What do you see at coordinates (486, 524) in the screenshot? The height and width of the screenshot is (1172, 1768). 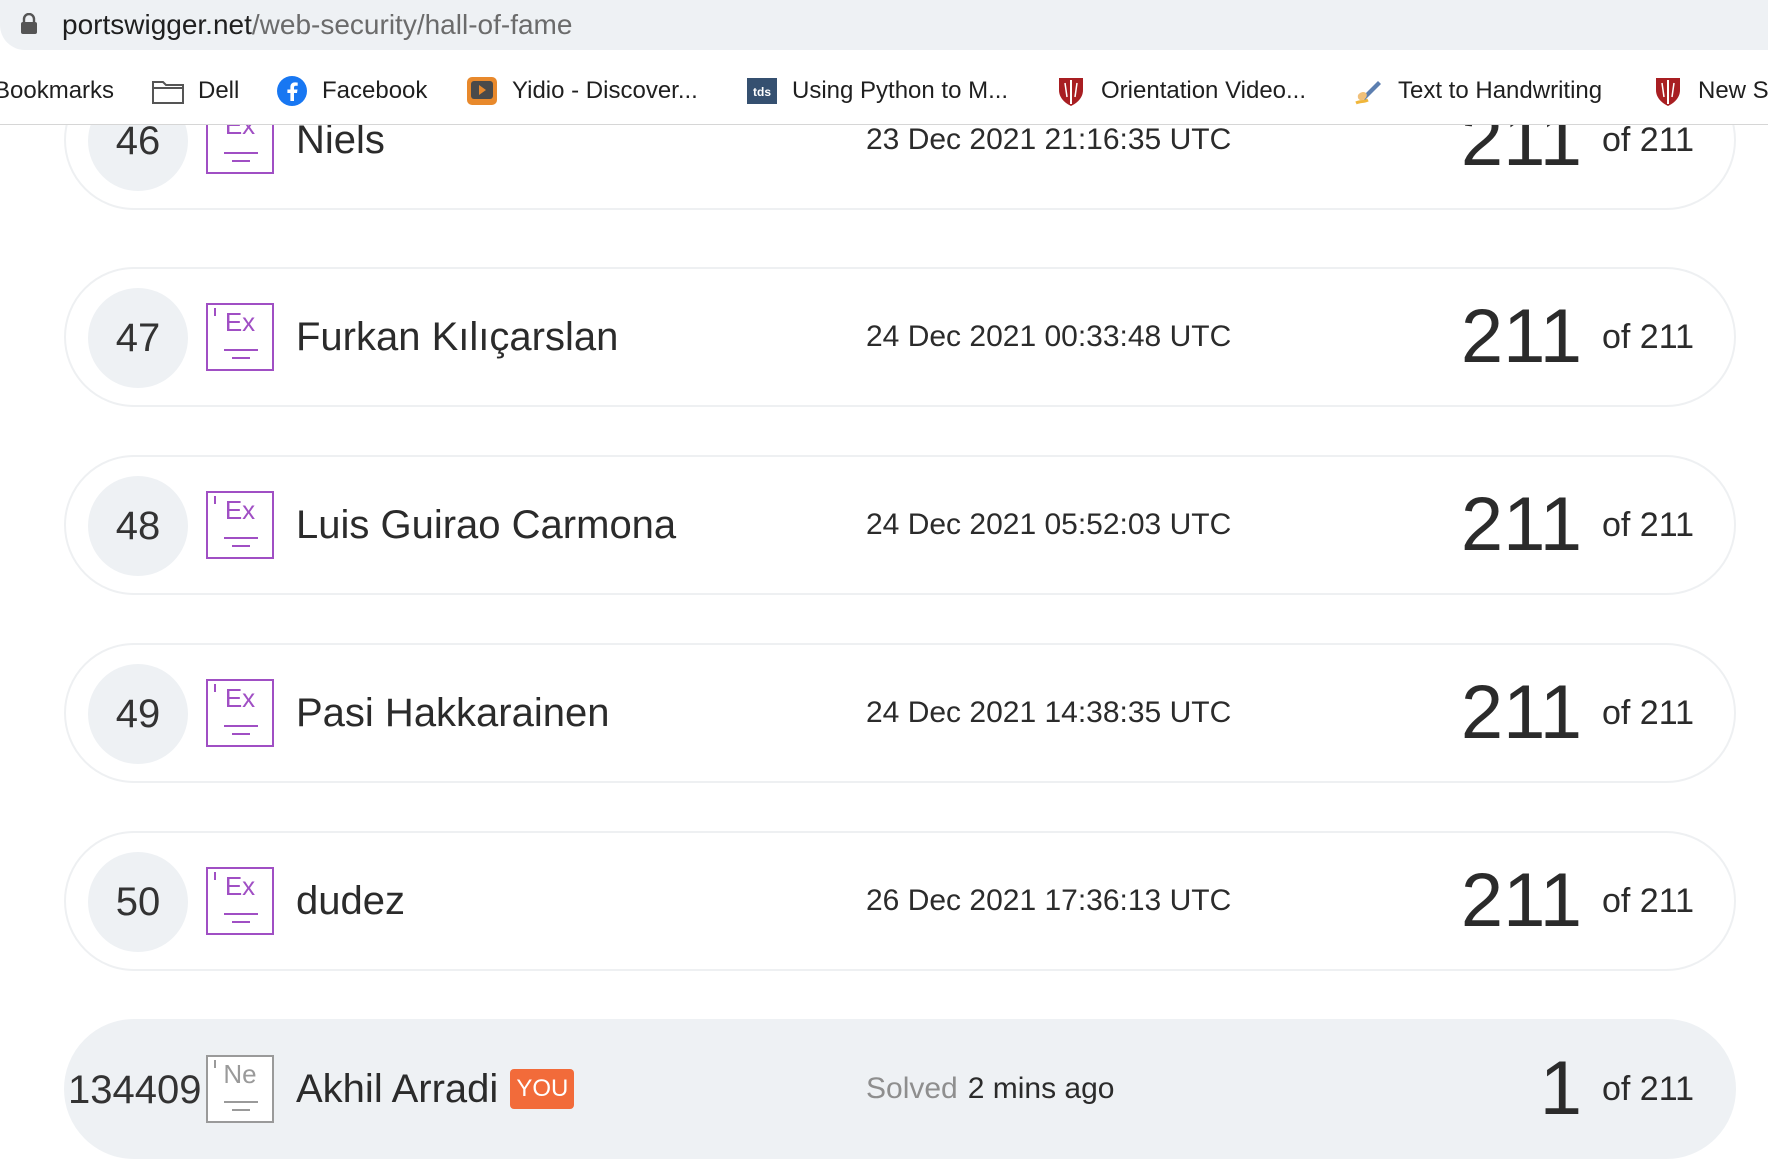 I see `user-name: Luis Guirao Carmona` at bounding box center [486, 524].